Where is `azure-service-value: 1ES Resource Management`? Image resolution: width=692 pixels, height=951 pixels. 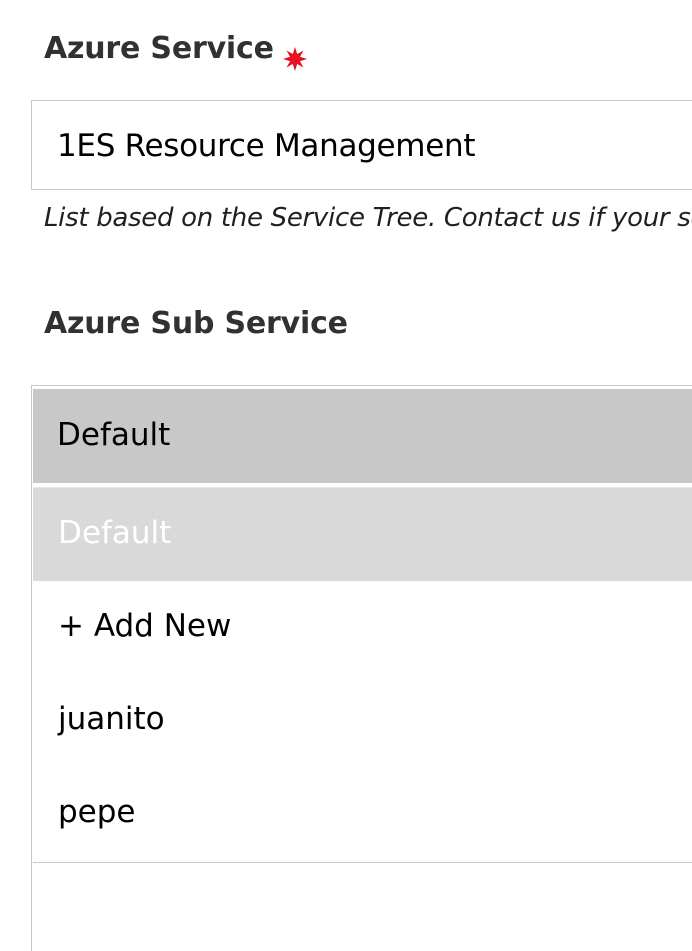 azure-service-value: 1ES Resource Management is located at coordinates (266, 146).